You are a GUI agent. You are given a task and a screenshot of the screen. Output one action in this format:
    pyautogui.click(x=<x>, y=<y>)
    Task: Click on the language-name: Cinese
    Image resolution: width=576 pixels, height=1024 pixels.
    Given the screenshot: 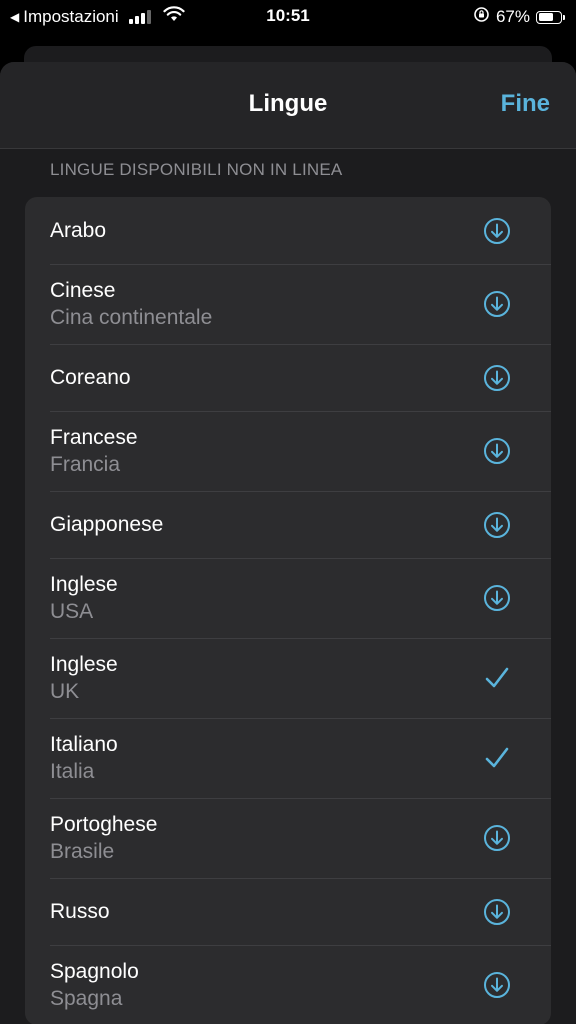 What is the action you would take?
    pyautogui.click(x=83, y=290)
    